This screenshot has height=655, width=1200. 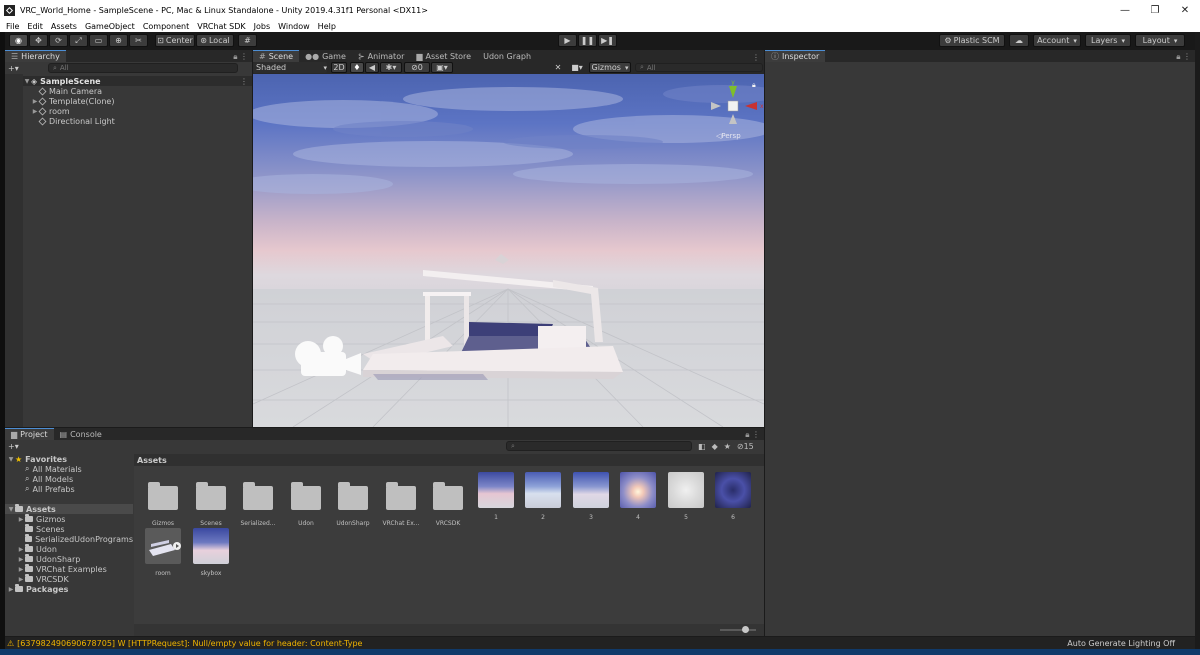 I want to click on tree-folder-udonsharp: ▶ UdonSharp, so click(x=69, y=559).